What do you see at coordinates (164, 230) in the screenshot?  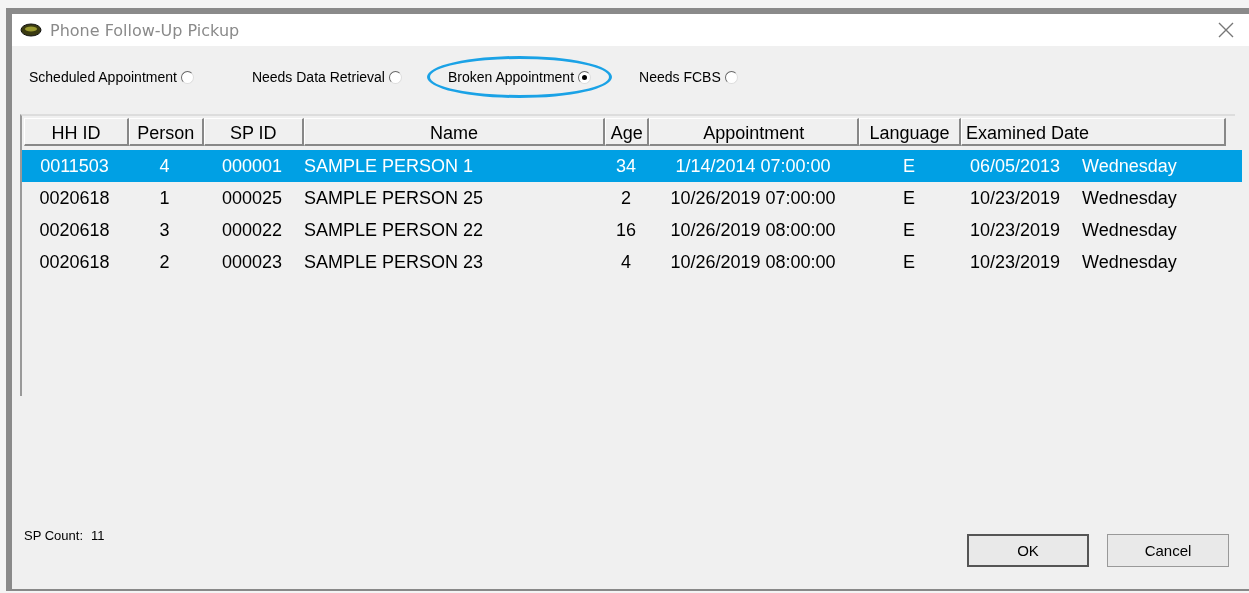 I see `table-cell-text: 3` at bounding box center [164, 230].